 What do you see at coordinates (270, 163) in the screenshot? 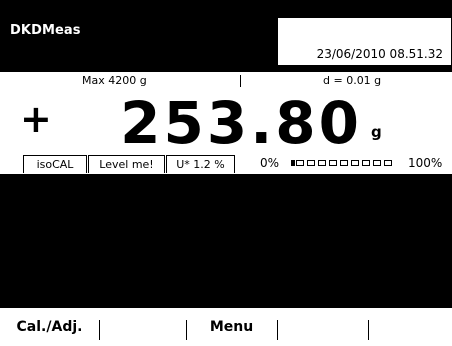
I see `range-min-label: 0%` at bounding box center [270, 163].